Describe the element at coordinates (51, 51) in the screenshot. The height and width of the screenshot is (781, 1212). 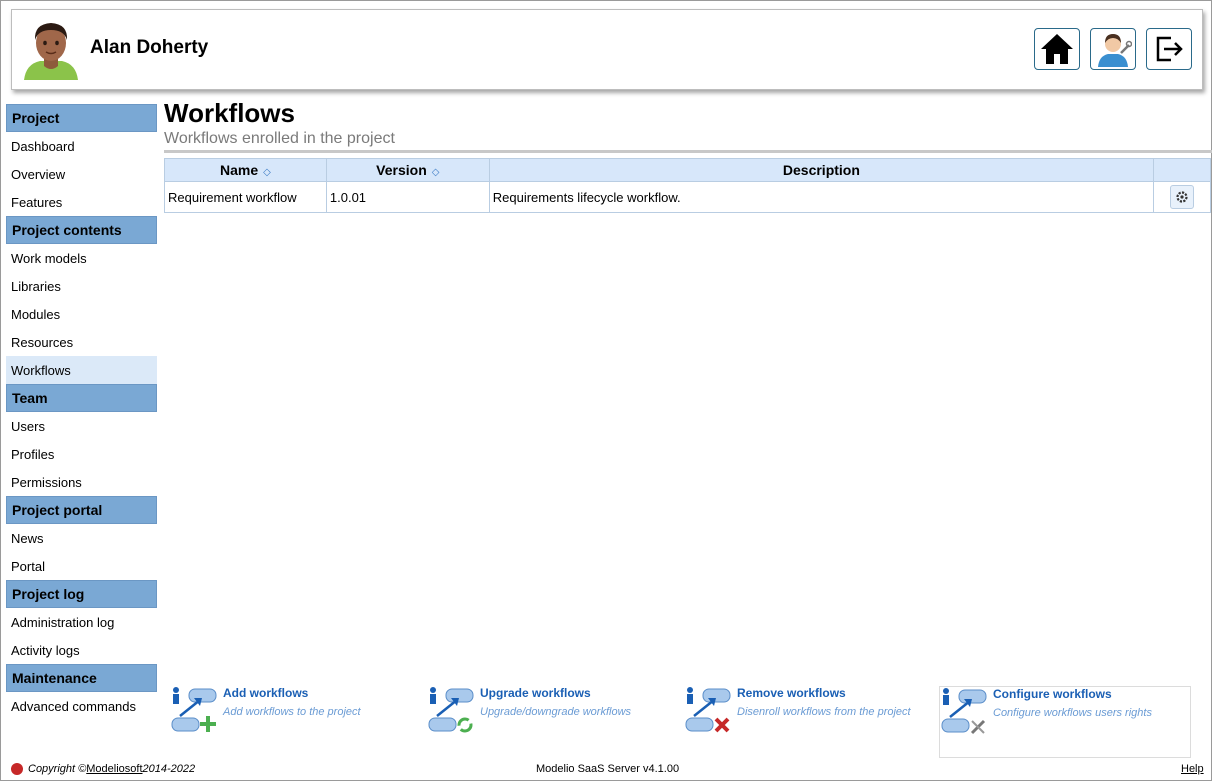
I see `avatar` at that location.